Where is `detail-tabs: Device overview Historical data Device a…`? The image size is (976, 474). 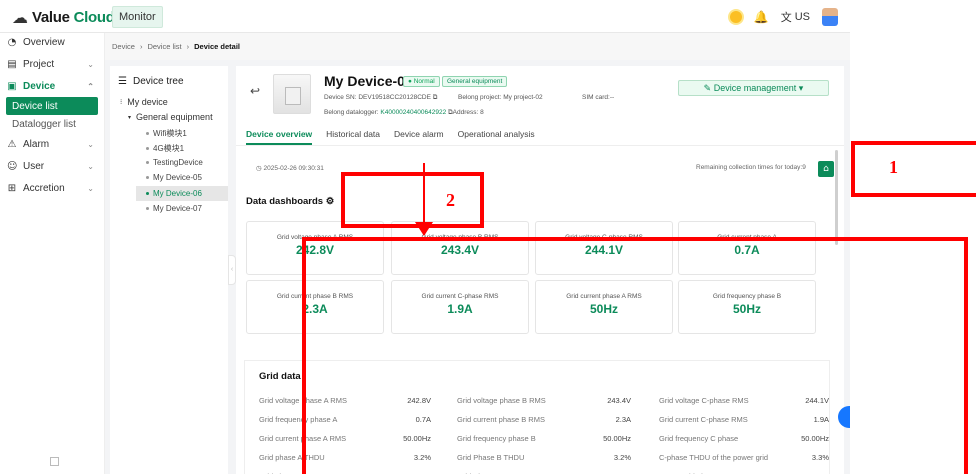 detail-tabs: Device overview Historical data Device a… is located at coordinates (390, 134).